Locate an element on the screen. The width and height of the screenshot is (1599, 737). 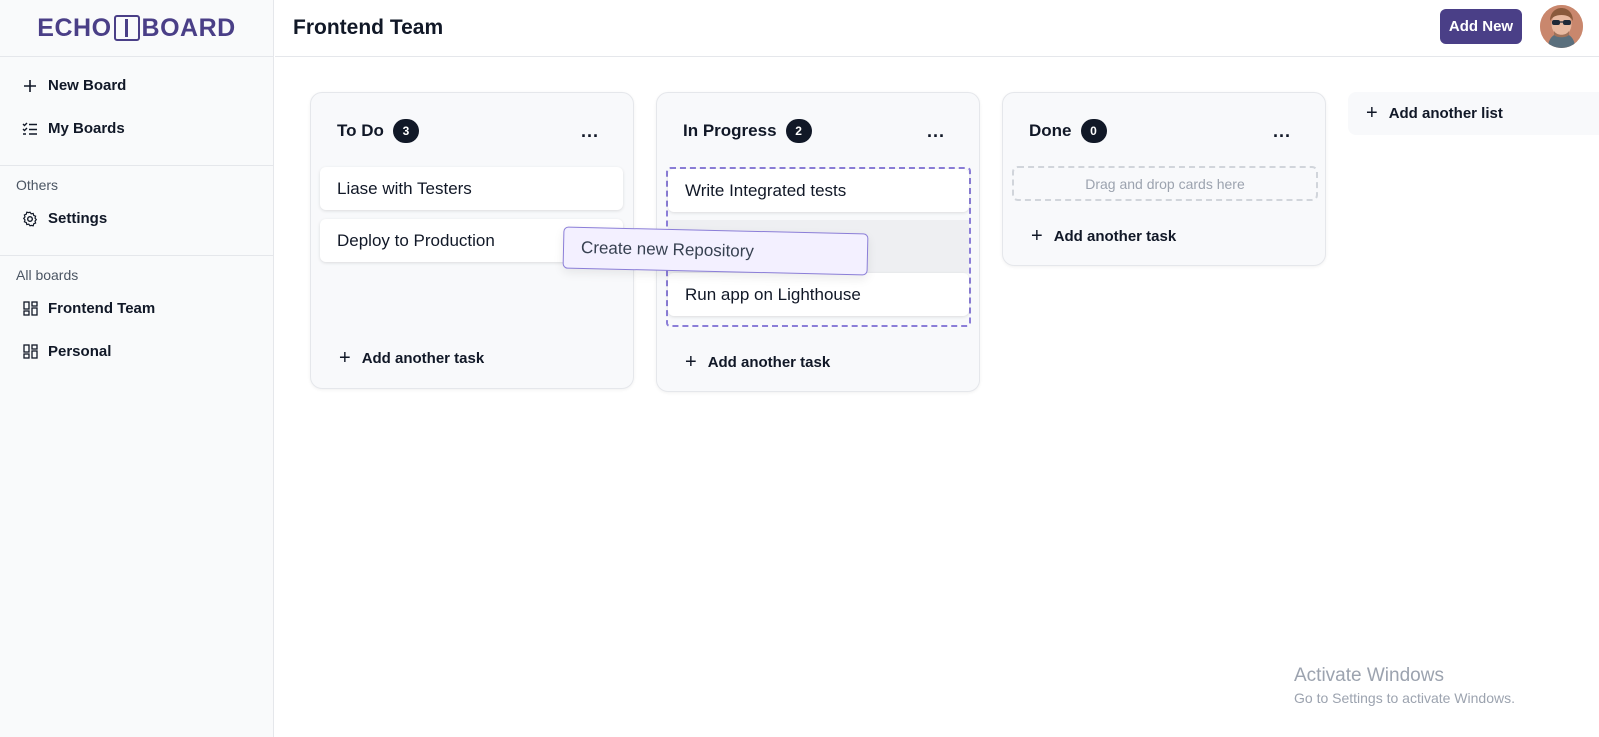
logo-text-right: BOARD is located at coordinates (188, 27).